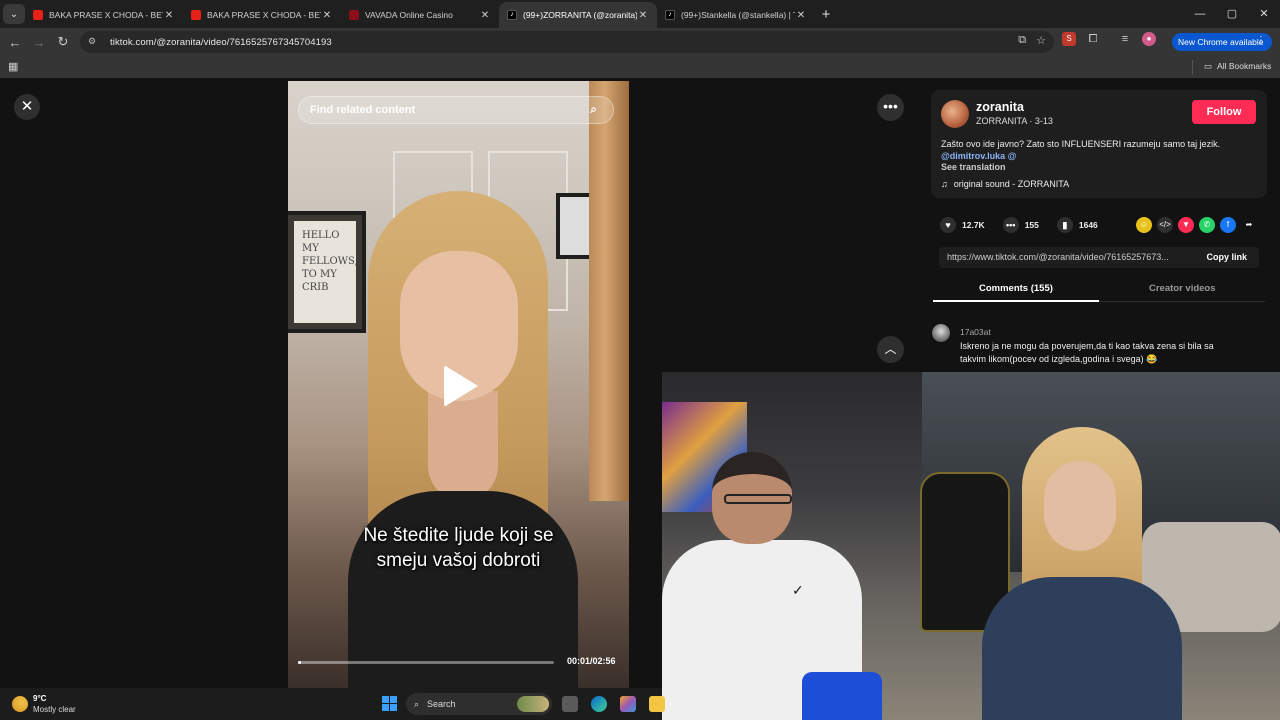 Image resolution: width=1280 pixels, height=720 pixels. I want to click on see-translation-link: See translation, so click(973, 167).